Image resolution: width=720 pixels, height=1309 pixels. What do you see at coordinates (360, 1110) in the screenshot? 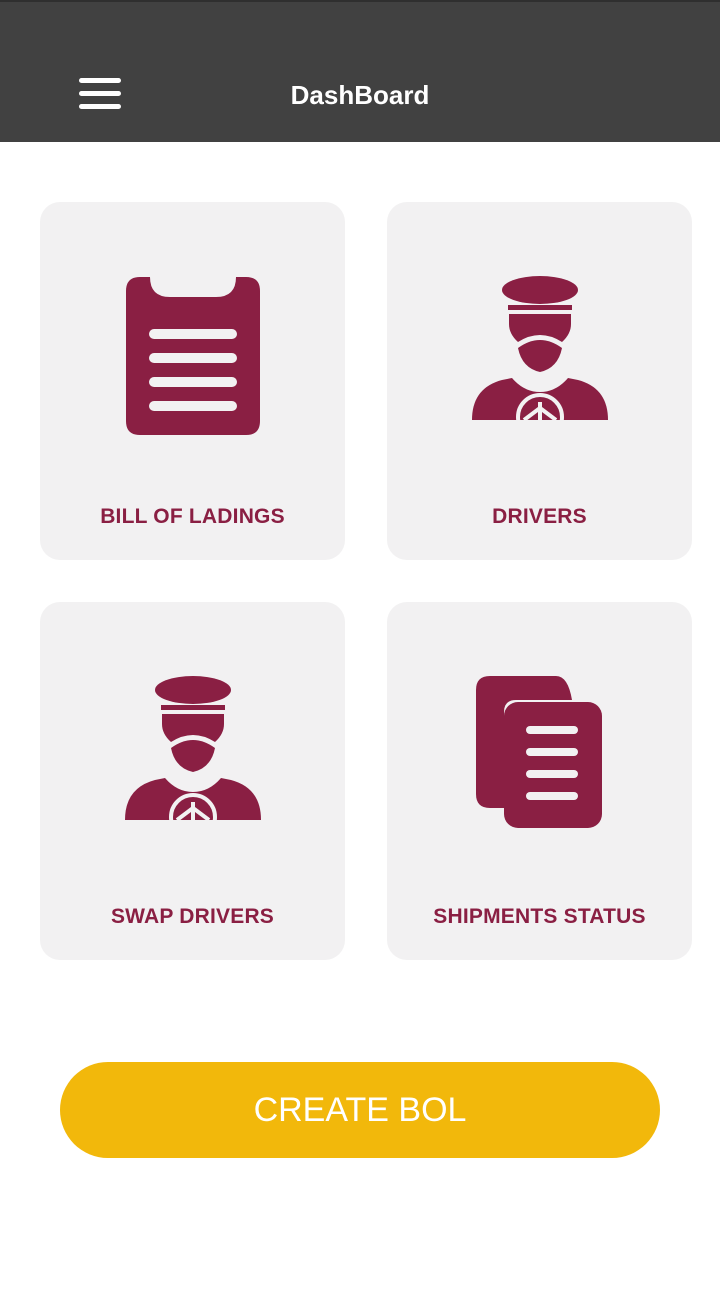
I see `create-bol-button: CREATE BOL` at bounding box center [360, 1110].